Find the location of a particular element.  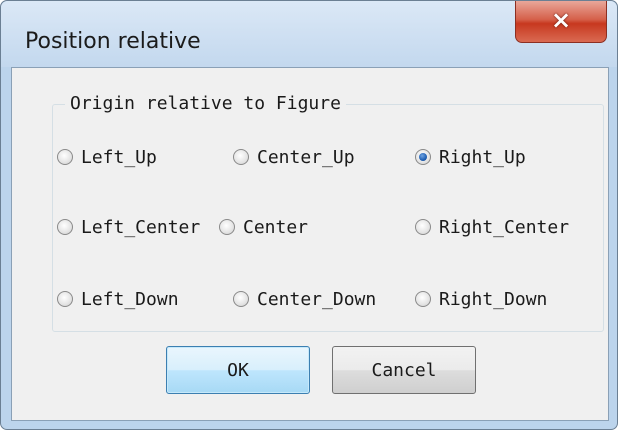

radio-left-down: Left_Down is located at coordinates (118, 299).